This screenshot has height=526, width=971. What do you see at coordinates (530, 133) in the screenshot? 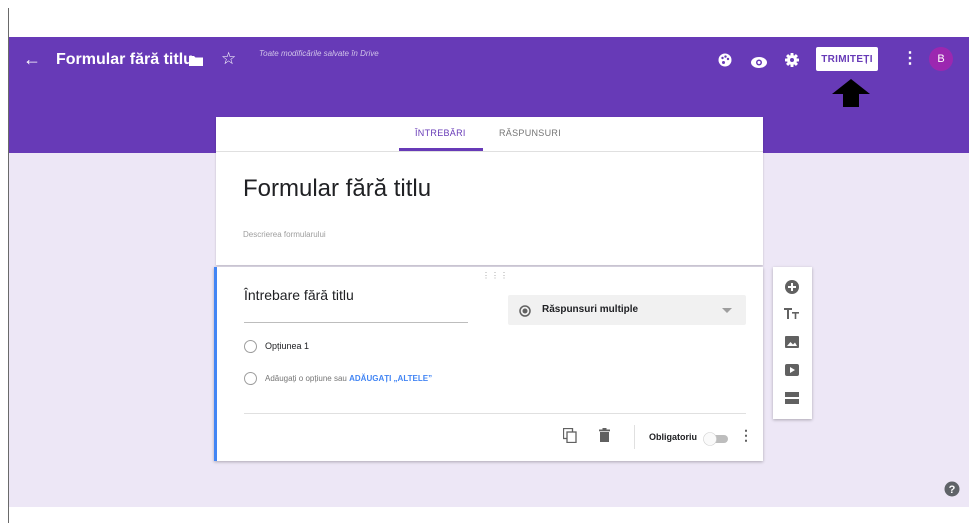
I see `tab-responses: RĂSPUNSURI` at bounding box center [530, 133].